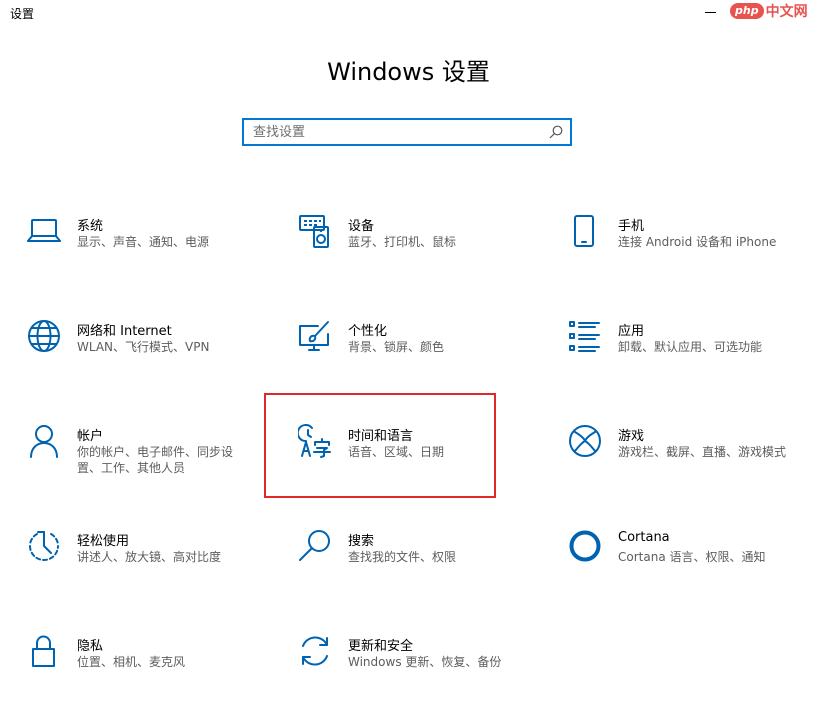 The width and height of the screenshot is (817, 723). I want to click on tile-update-security: 更新和安全 Windows 更新、恢复、备份, so click(413, 669).